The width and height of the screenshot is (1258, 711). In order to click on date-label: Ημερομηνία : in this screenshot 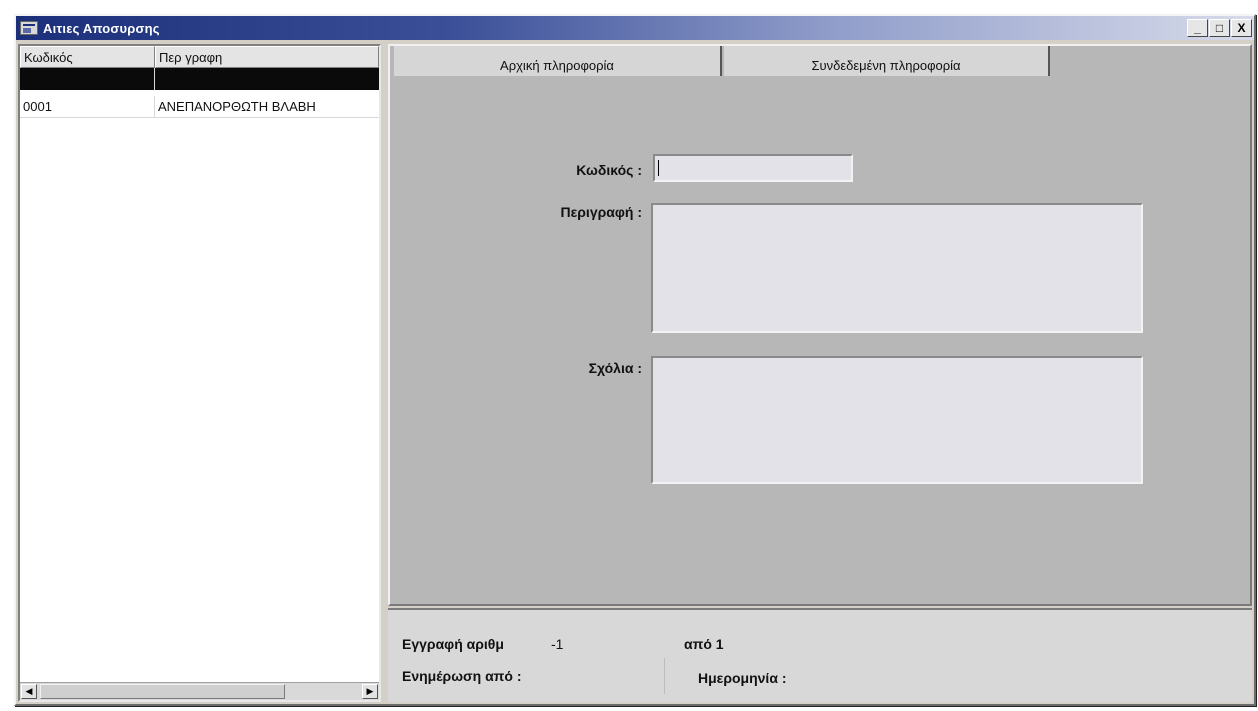, I will do `click(742, 678)`.